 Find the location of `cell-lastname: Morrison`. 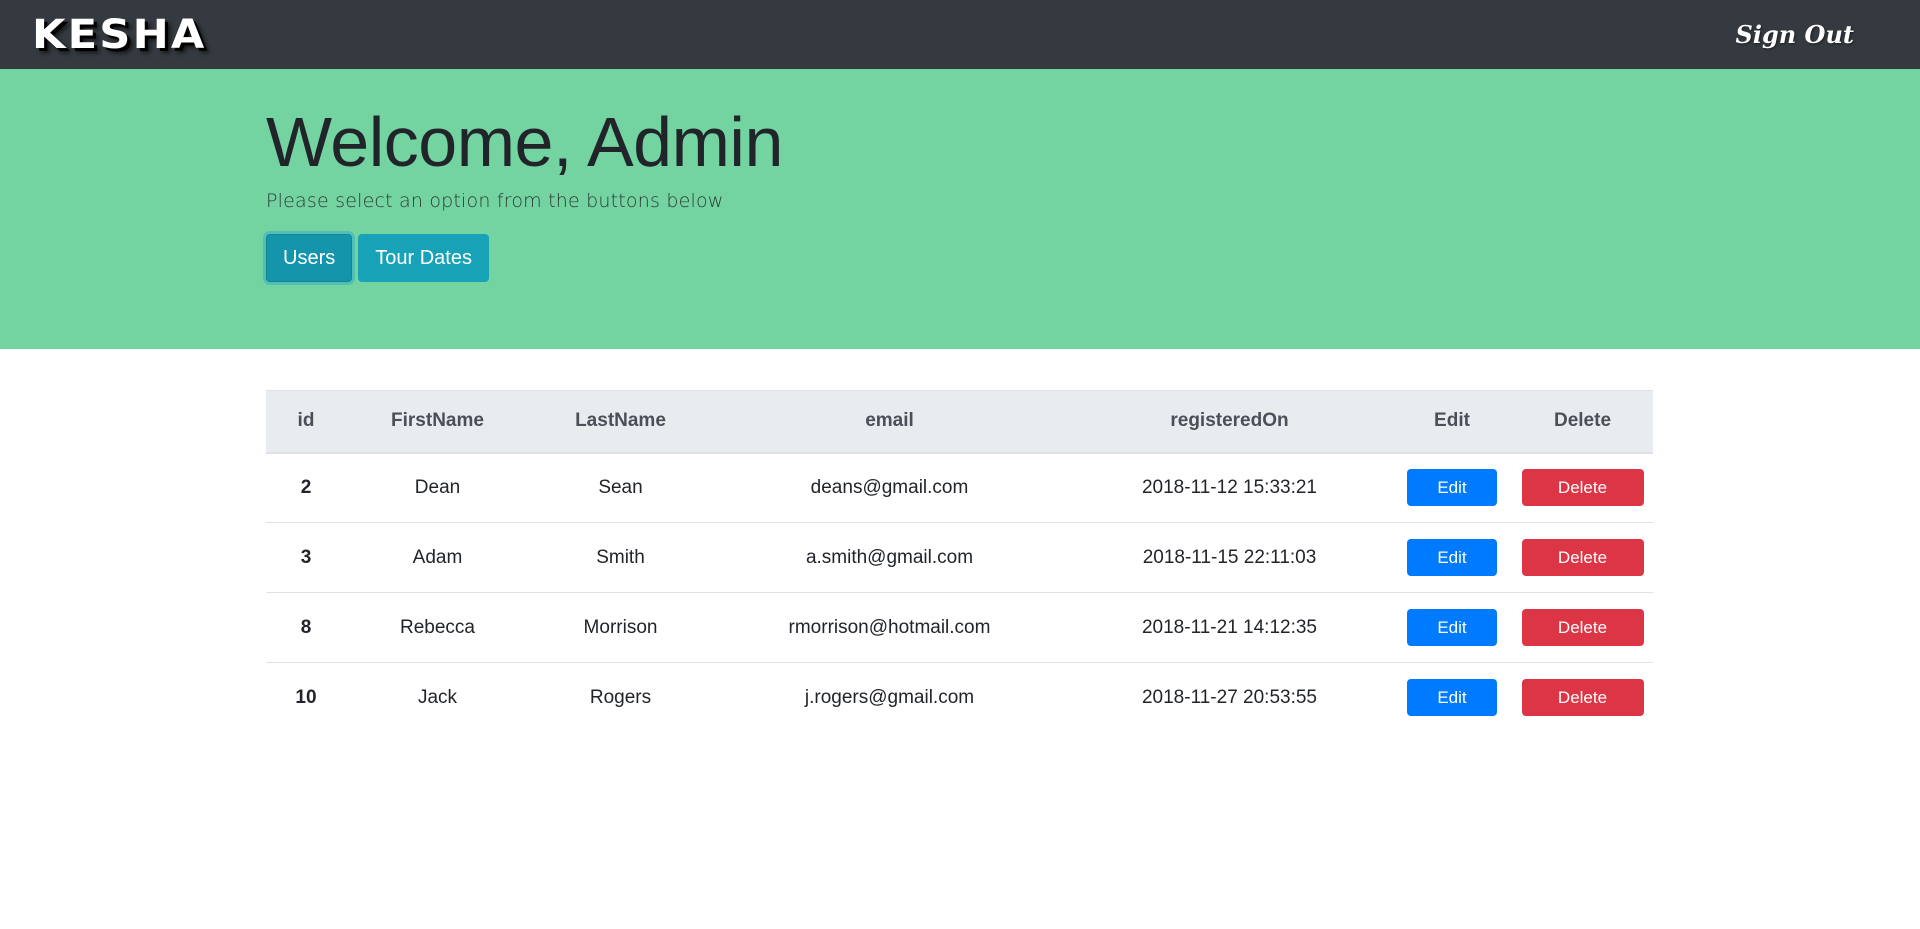

cell-lastname: Morrison is located at coordinates (620, 627).